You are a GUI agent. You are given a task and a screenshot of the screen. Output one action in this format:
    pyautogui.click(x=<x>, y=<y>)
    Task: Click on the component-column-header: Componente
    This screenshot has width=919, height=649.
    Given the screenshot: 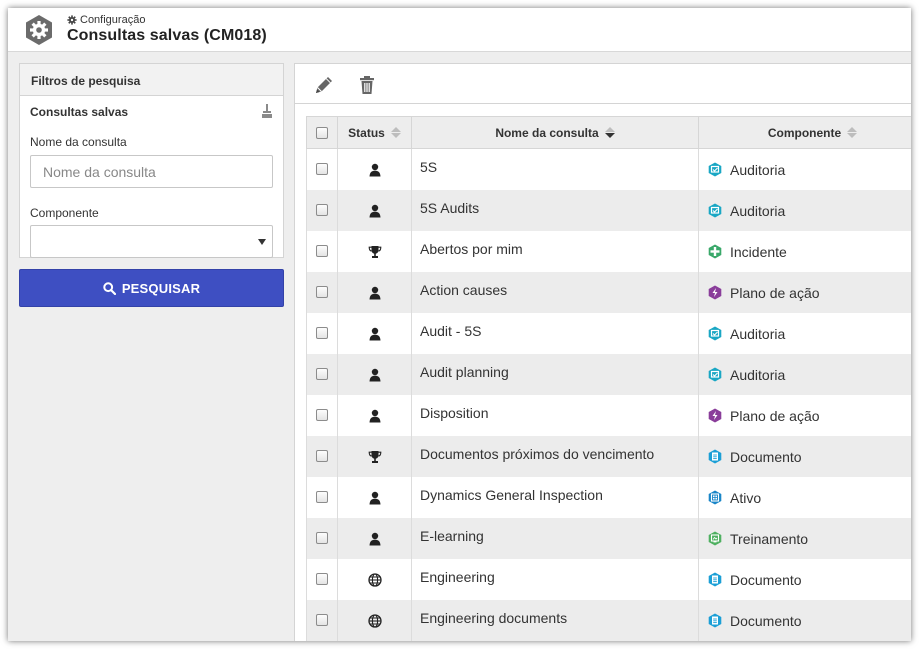 What is the action you would take?
    pyautogui.click(x=804, y=132)
    